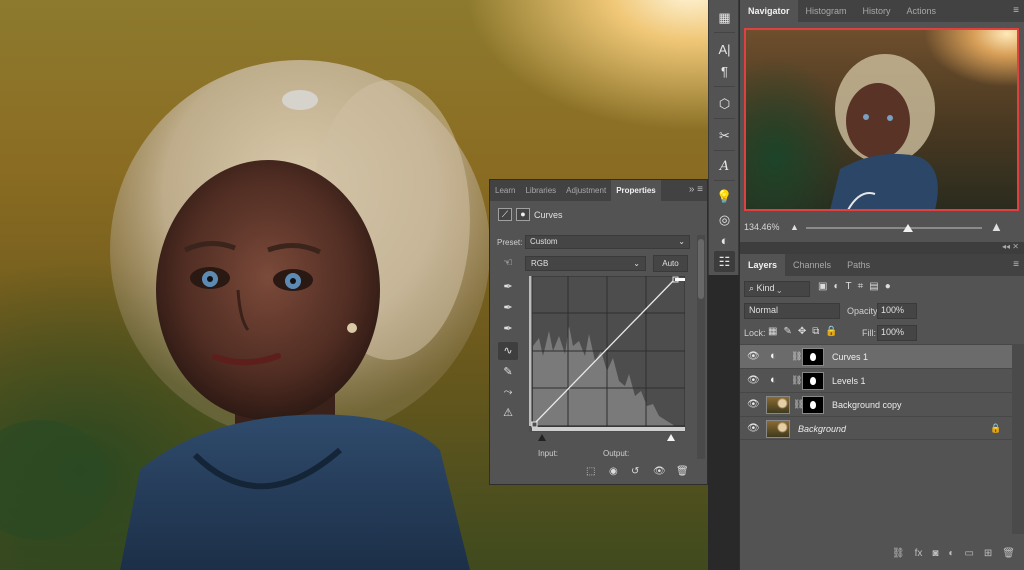 This screenshot has height=570, width=1024. I want to click on layer-row-background-copy: 👁 ⛓ Background copy, so click(876, 404).